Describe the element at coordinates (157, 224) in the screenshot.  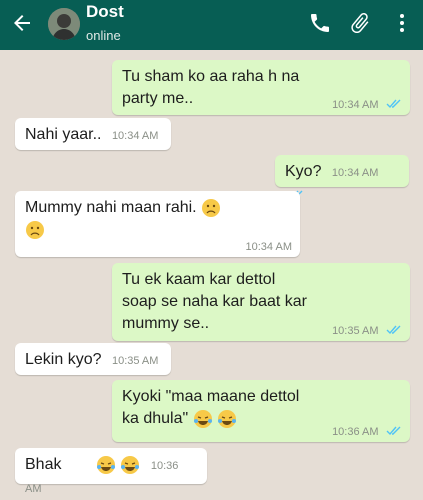
I see `message-bubble-incoming: Mummy nahi maan rahi. 10:34 AM` at that location.